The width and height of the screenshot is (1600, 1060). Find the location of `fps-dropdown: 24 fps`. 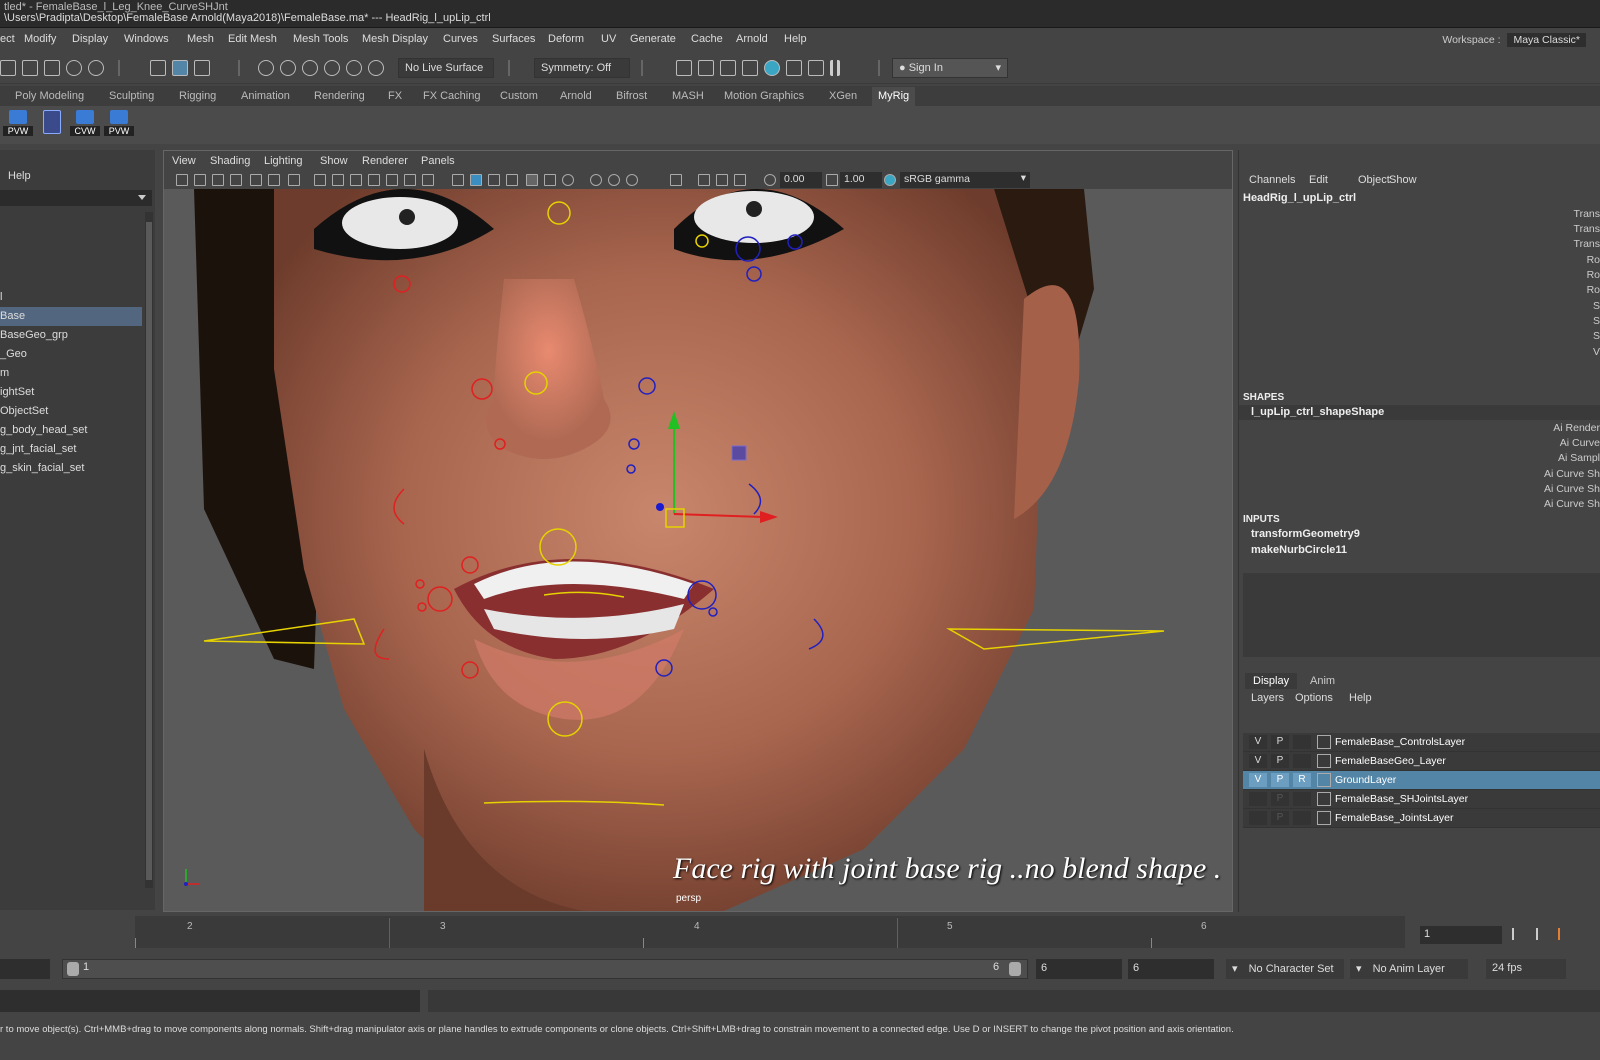

fps-dropdown: 24 fps is located at coordinates (1526, 969).